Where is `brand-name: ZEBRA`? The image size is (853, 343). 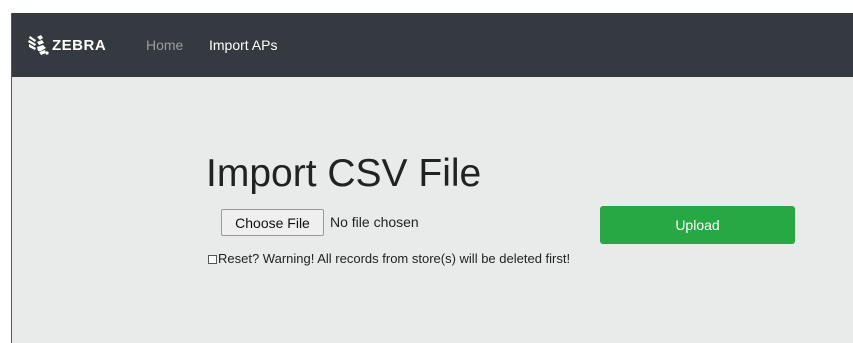
brand-name: ZEBRA is located at coordinates (79, 45).